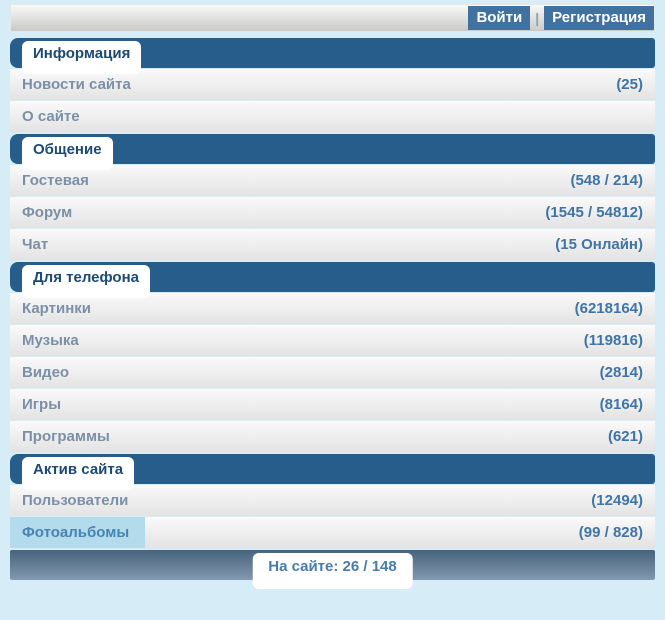 The image size is (665, 620). What do you see at coordinates (41, 212) in the screenshot?
I see `menu-item-label: Форум` at bounding box center [41, 212].